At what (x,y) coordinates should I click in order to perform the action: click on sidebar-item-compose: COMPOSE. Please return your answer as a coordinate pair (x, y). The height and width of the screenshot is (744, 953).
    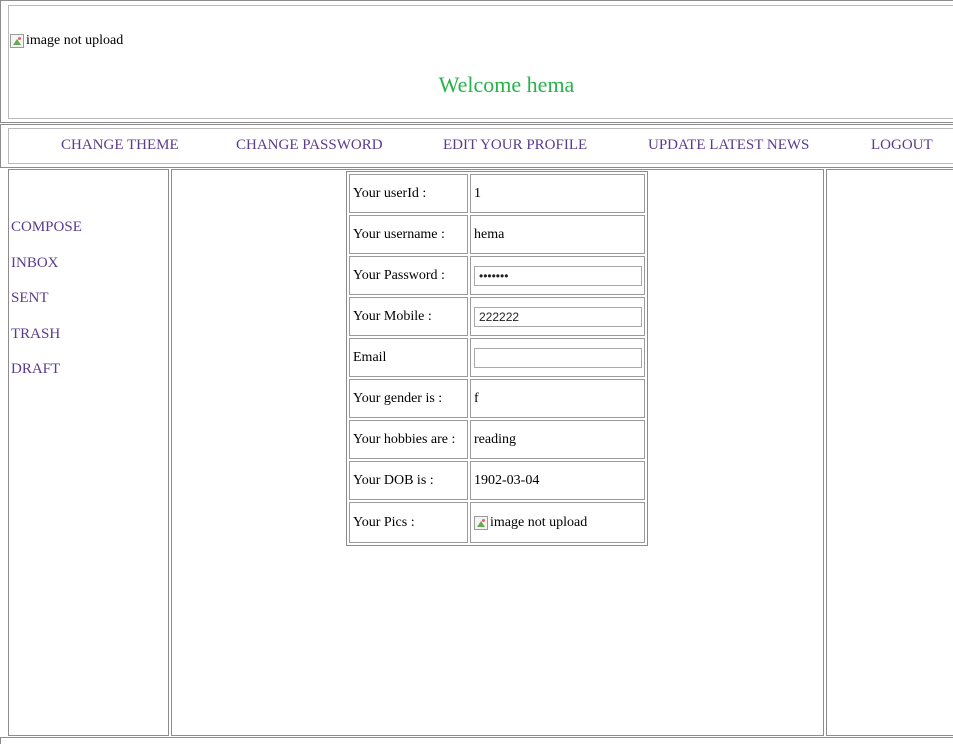
    Looking at the image, I should click on (46, 227).